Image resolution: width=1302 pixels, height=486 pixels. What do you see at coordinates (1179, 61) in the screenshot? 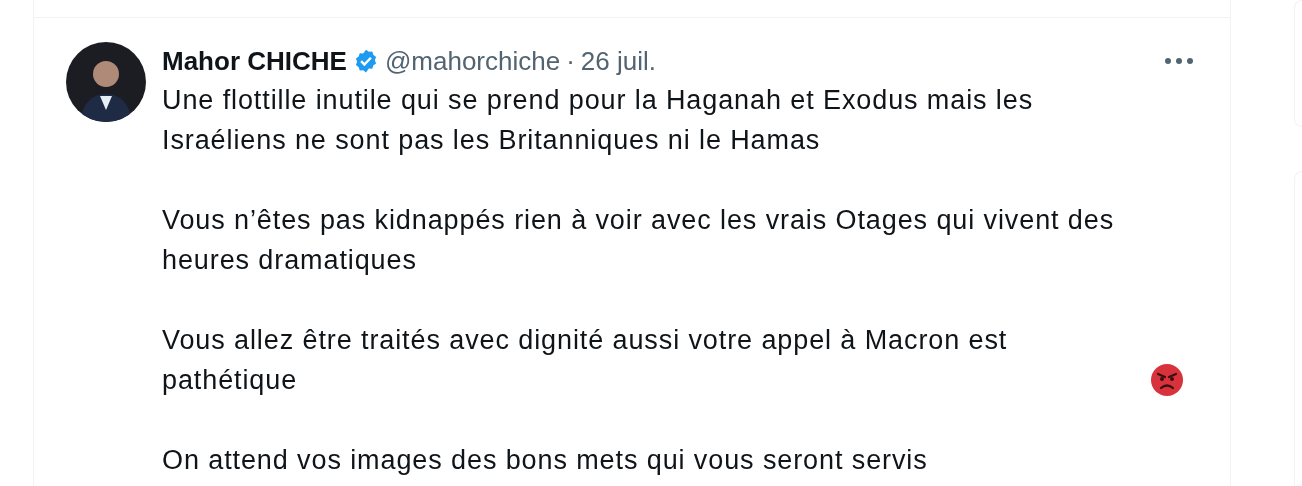
I see `more-options-icon` at bounding box center [1179, 61].